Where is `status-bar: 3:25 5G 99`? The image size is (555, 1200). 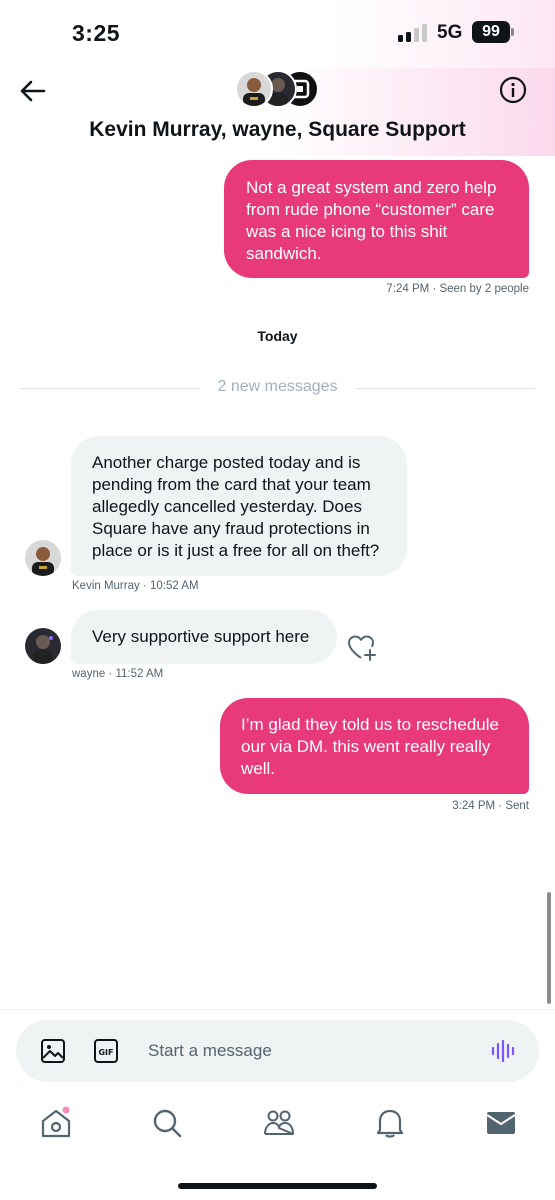
status-bar: 3:25 5G 99 is located at coordinates (277, 34).